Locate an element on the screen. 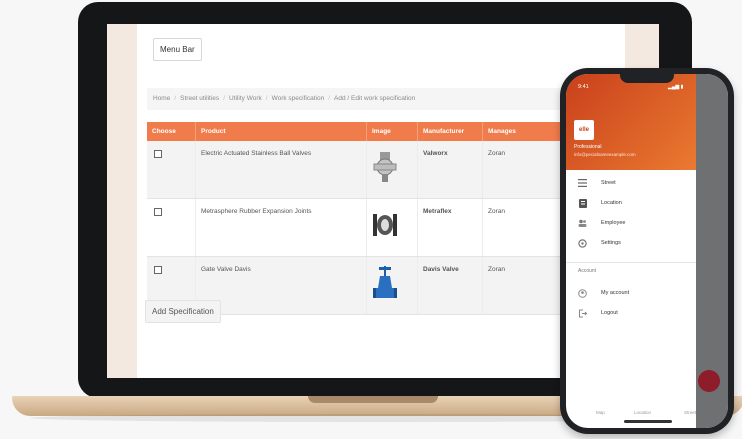  drawer-item-label: Street is located at coordinates (608, 183).